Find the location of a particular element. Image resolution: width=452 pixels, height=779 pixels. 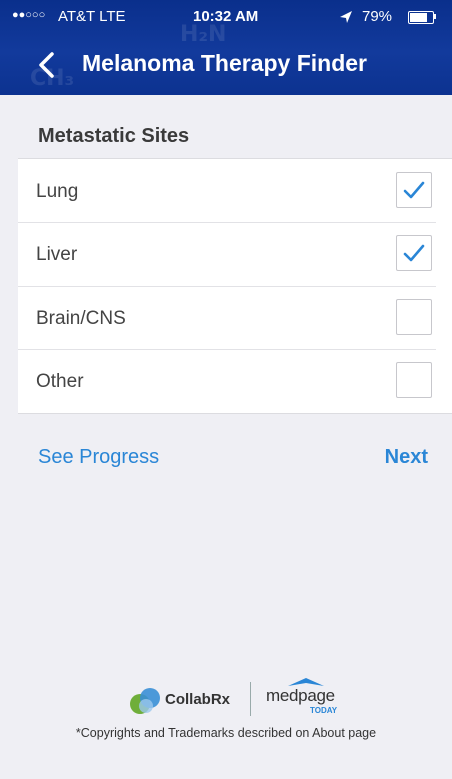

checkbox-other is located at coordinates (414, 380).